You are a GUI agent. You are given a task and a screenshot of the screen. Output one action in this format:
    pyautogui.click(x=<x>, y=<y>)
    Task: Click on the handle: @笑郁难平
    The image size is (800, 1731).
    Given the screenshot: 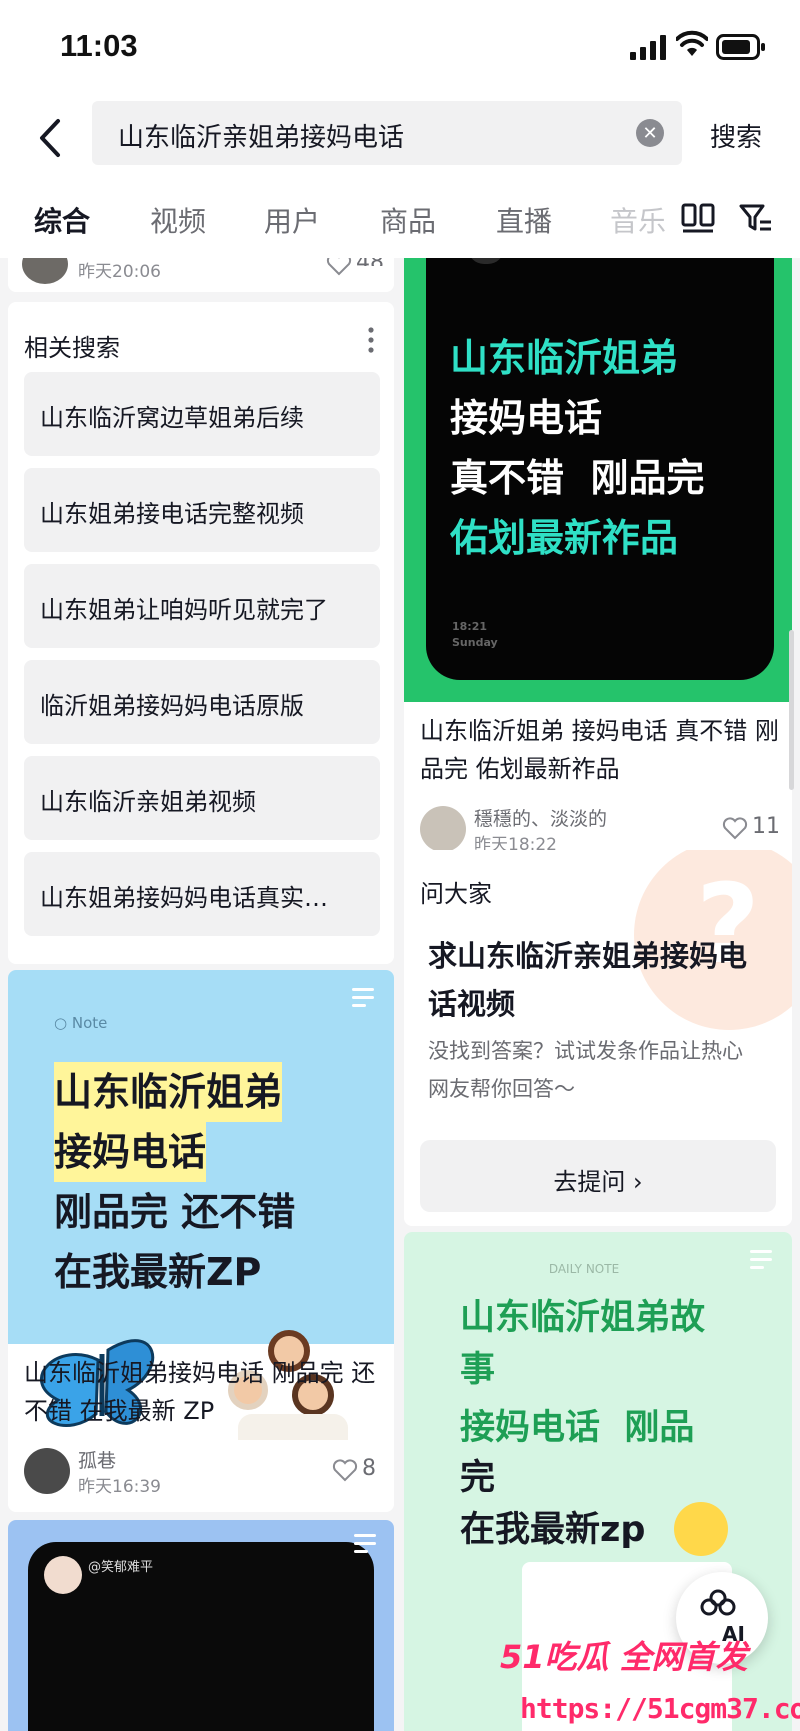 What is the action you would take?
    pyautogui.click(x=121, y=1567)
    